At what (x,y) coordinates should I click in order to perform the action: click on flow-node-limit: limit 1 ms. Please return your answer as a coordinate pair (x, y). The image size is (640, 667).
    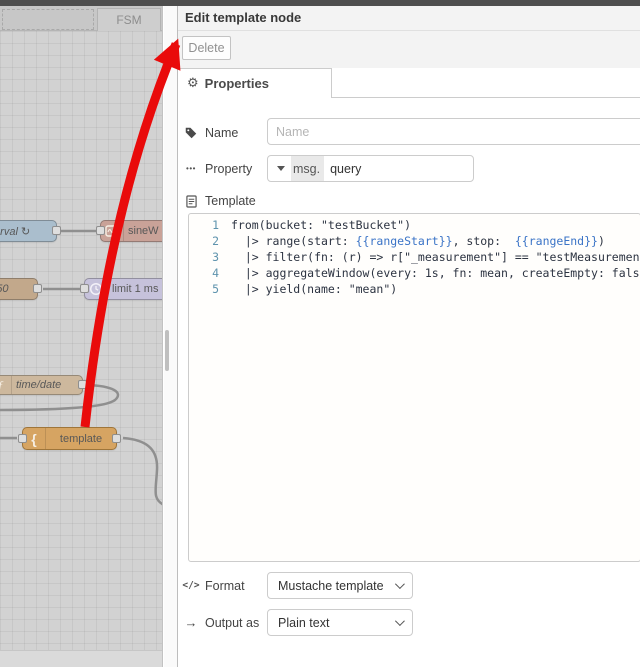
    Looking at the image, I should click on (121, 289).